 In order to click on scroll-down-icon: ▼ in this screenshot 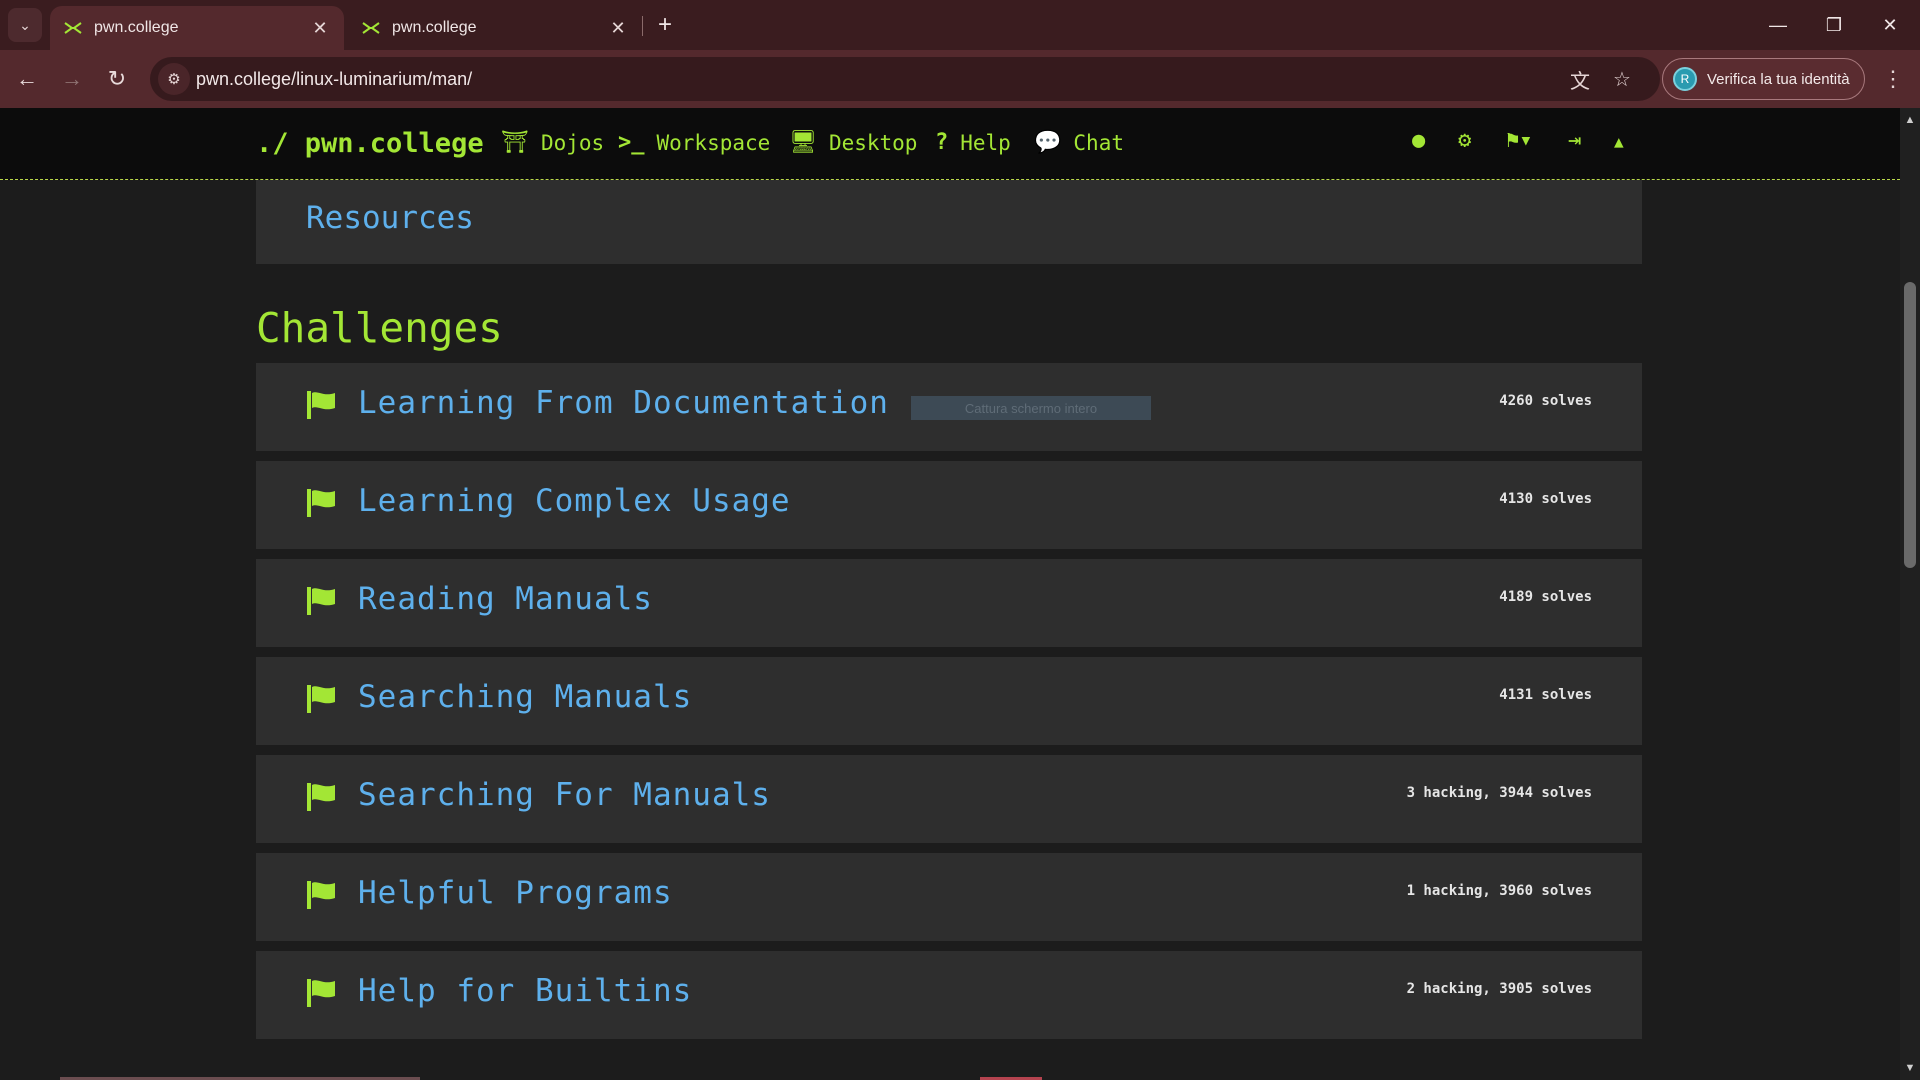, I will do `click(1910, 1068)`.